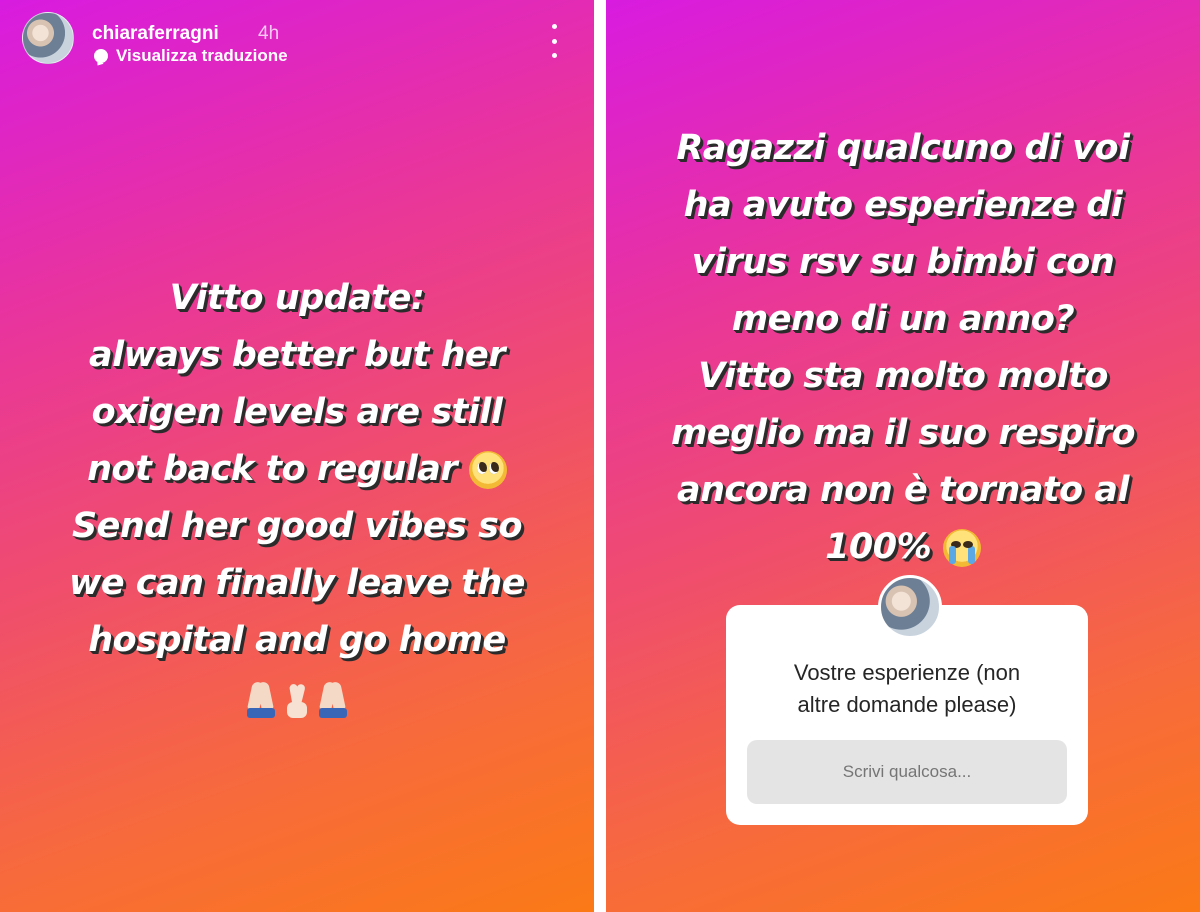 The height and width of the screenshot is (912, 1200). I want to click on story-header: chiaraferragni 4h Visualizza traduzione, so click(302, 42).